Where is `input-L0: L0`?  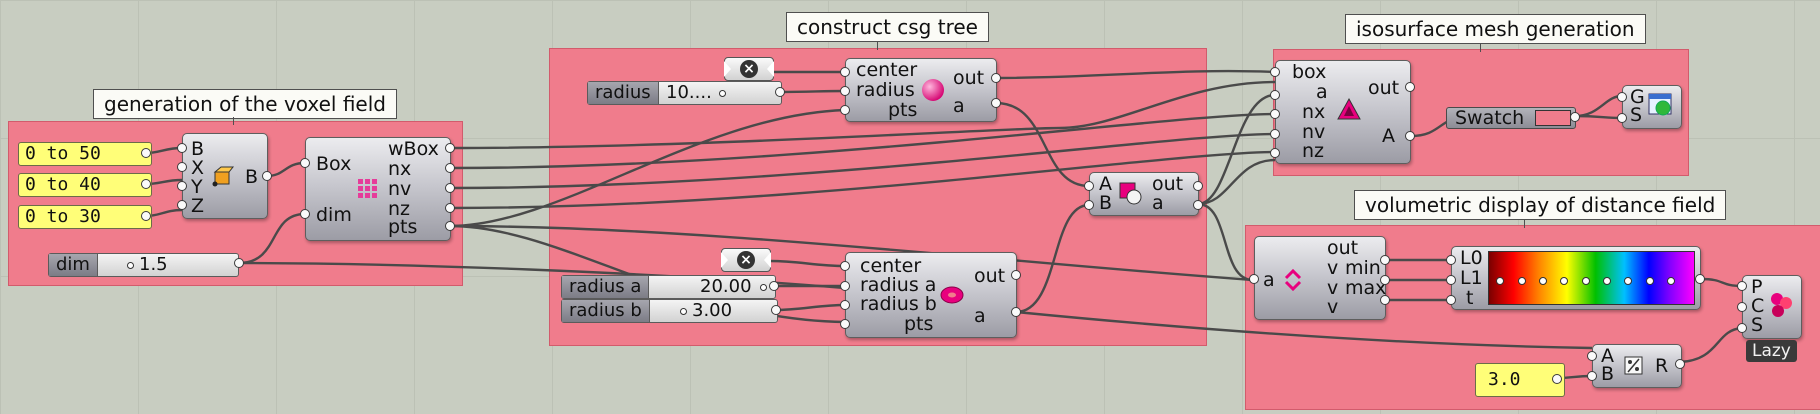
input-L0: L0 is located at coordinates (1471, 258).